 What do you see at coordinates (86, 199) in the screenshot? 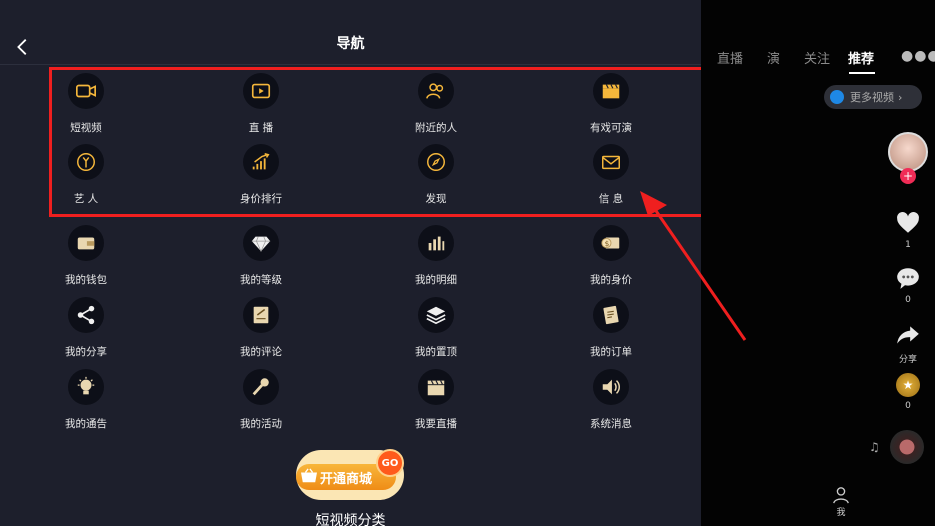
I see `nav-item-label: 艺 人` at bounding box center [86, 199].